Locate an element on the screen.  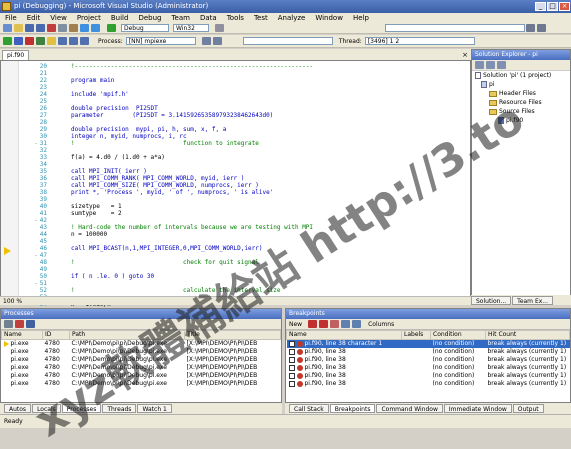
col-bp-condition: Condition is located at coordinates (458, 335).